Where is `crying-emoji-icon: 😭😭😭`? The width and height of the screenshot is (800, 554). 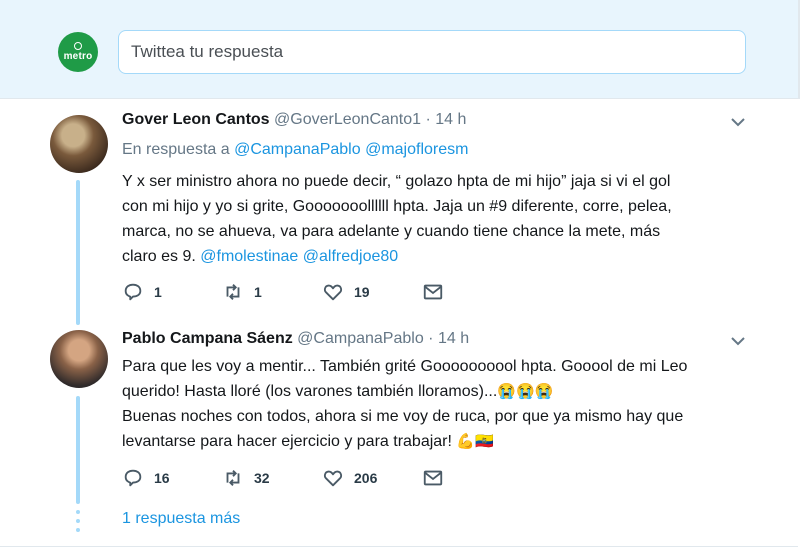
crying-emoji-icon: 😭😭😭 is located at coordinates (525, 391).